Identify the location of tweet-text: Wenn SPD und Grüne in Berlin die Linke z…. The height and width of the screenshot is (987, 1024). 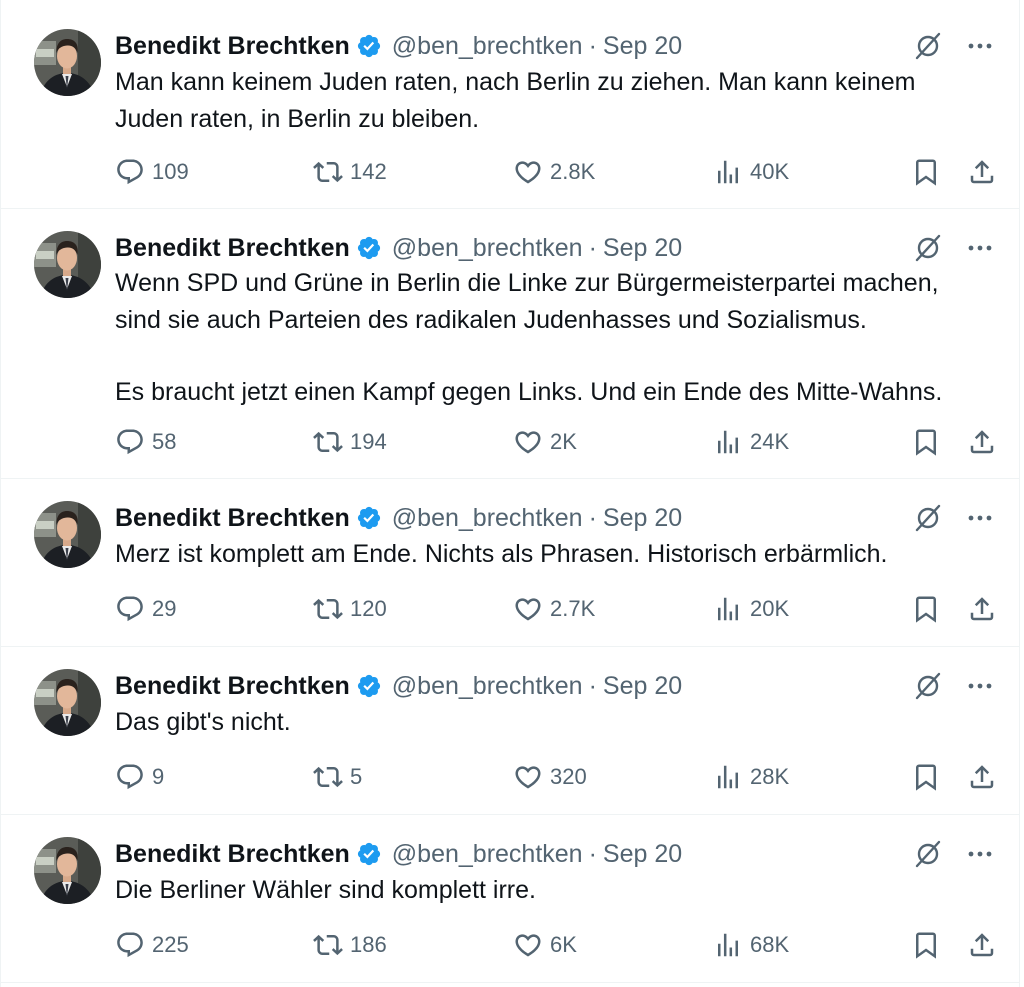
(547, 338).